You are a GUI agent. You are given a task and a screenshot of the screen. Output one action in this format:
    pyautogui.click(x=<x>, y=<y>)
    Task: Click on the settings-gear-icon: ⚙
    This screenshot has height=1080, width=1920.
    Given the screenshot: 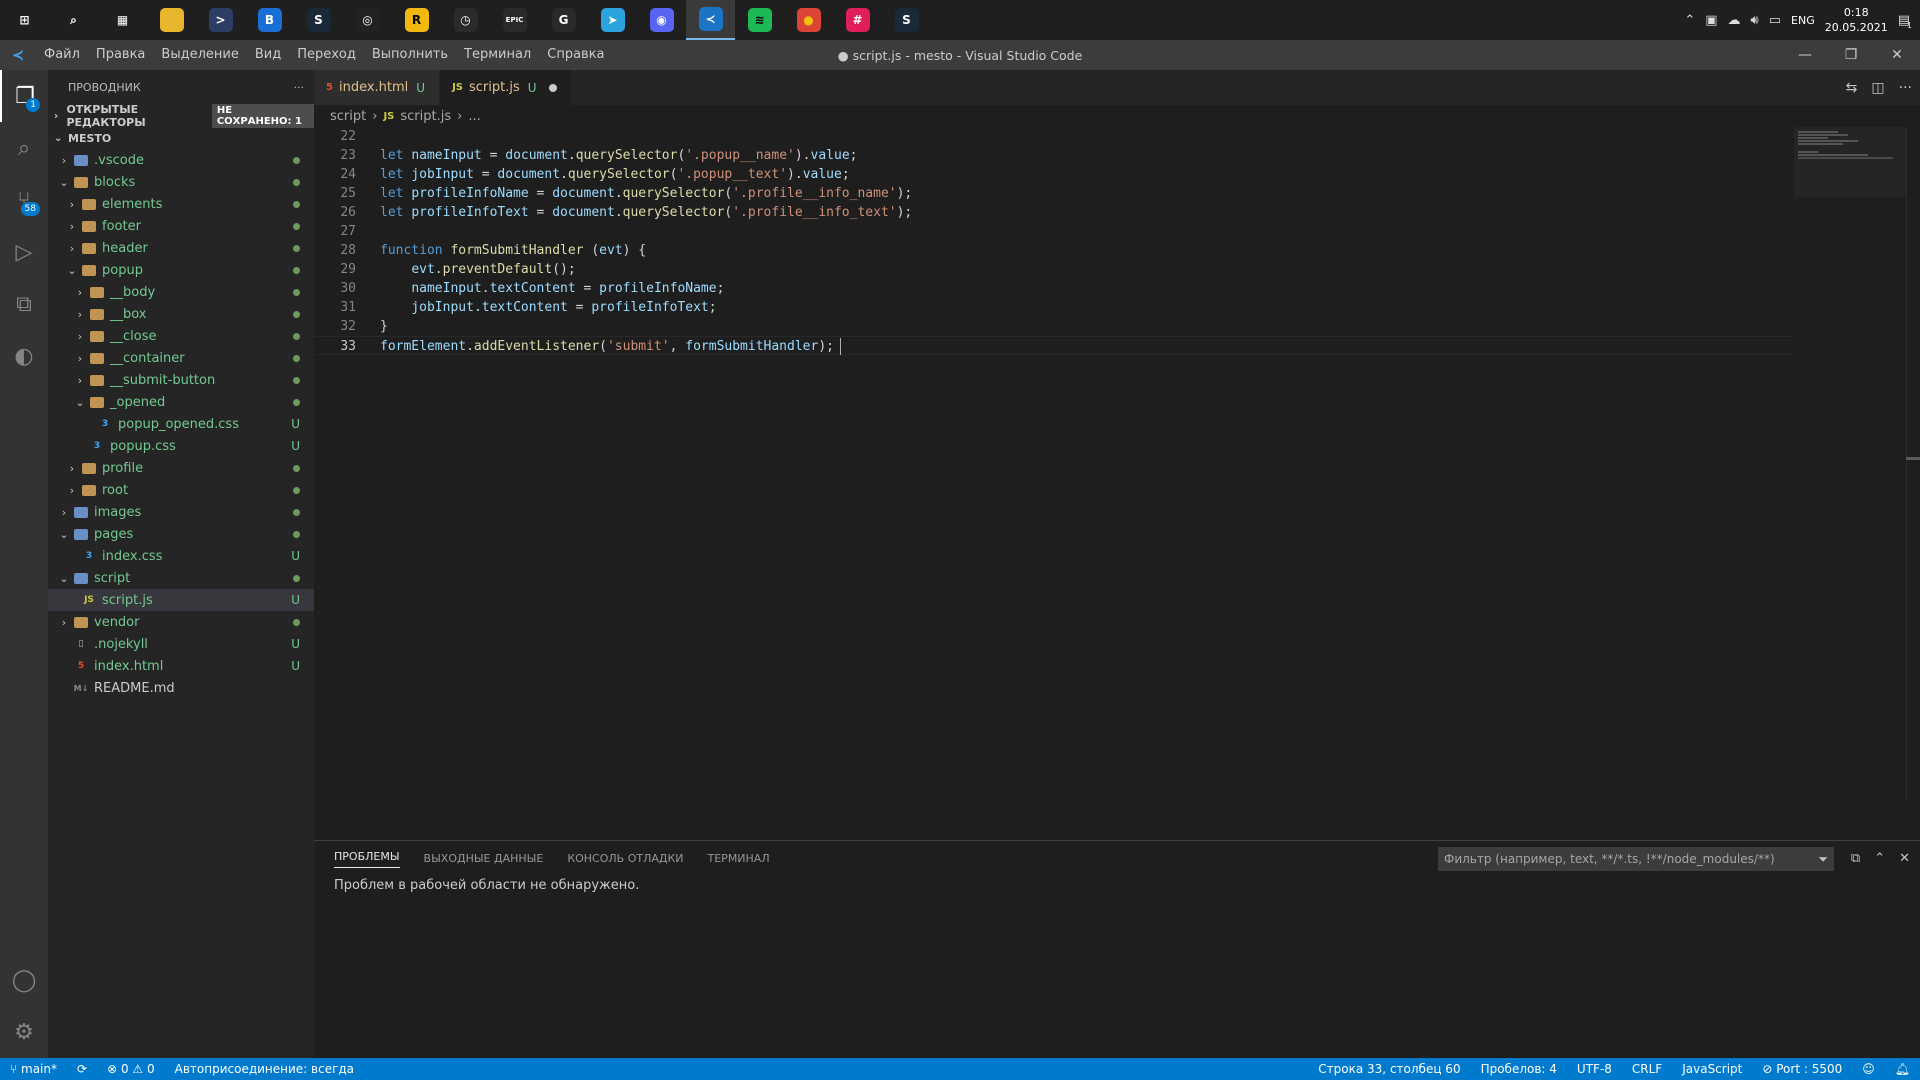 What is the action you would take?
    pyautogui.click(x=24, y=1032)
    